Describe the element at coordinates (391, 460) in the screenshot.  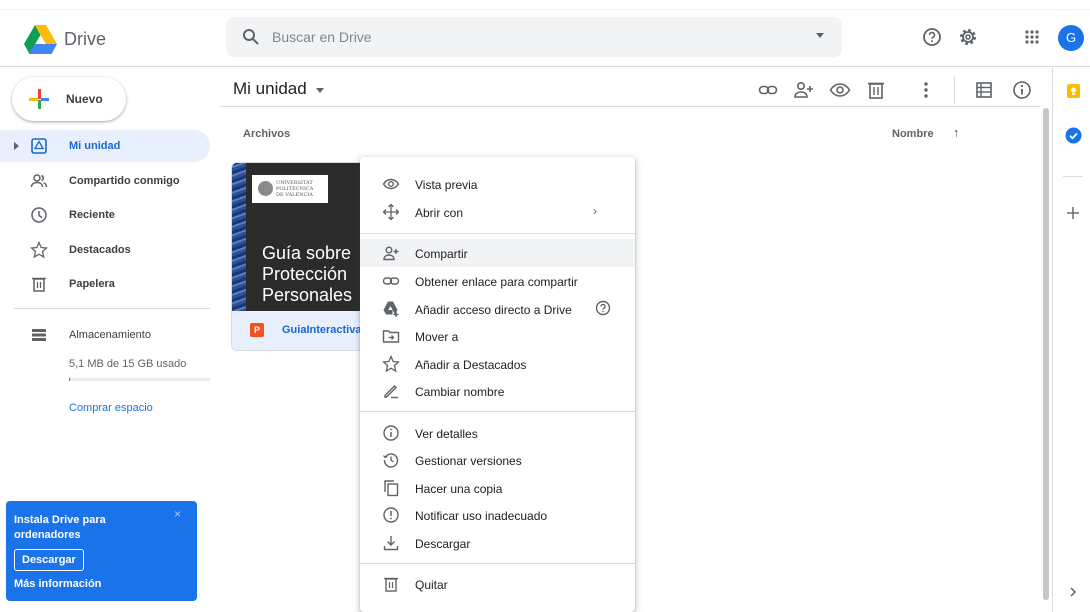
I see `history-icon` at that location.